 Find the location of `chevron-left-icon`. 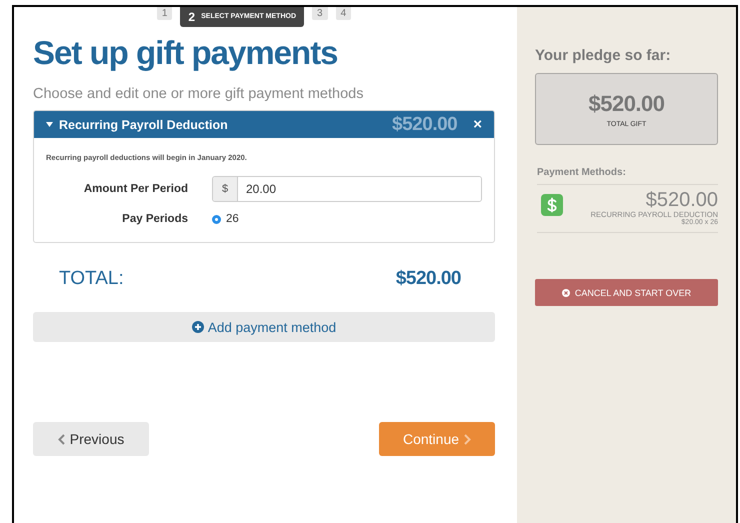

chevron-left-icon is located at coordinates (61, 439).